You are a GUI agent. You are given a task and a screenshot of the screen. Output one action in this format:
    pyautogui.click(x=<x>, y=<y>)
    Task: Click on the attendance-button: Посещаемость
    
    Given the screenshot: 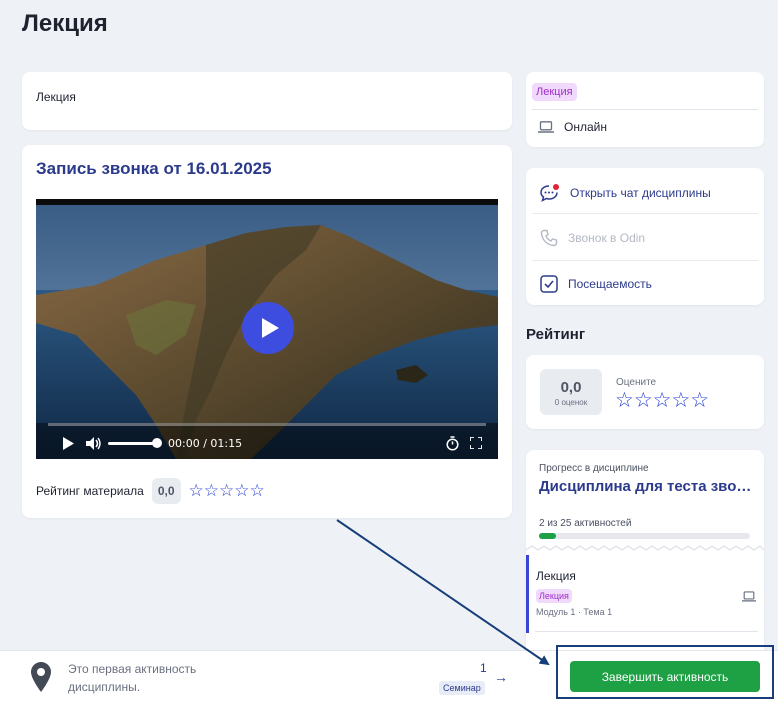 What is the action you would take?
    pyautogui.click(x=645, y=284)
    